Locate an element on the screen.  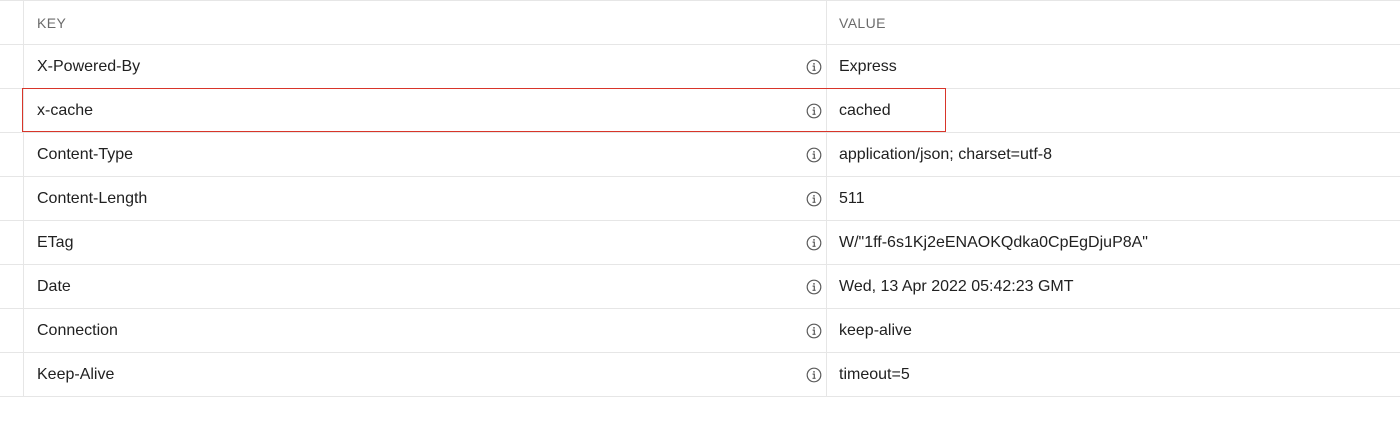
table-row: x-cache cached is located at coordinates (700, 111).